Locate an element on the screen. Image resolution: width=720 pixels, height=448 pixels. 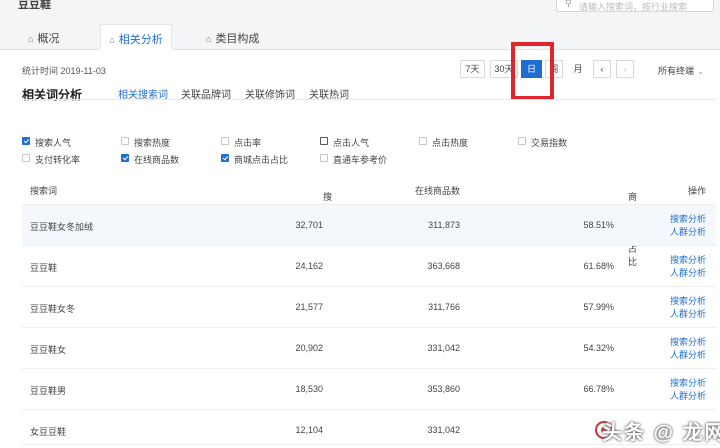
watermark-text: 头条 @ 龙网 is located at coordinates (661, 433).